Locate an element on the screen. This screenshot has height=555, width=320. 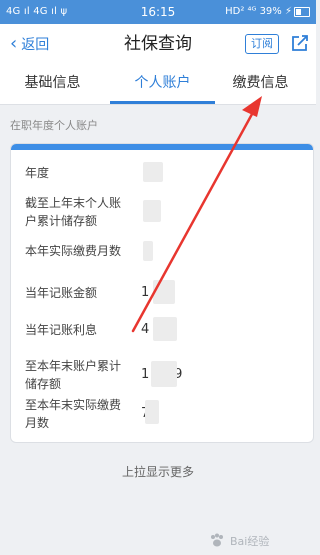
share-icon is located at coordinates (300, 43).